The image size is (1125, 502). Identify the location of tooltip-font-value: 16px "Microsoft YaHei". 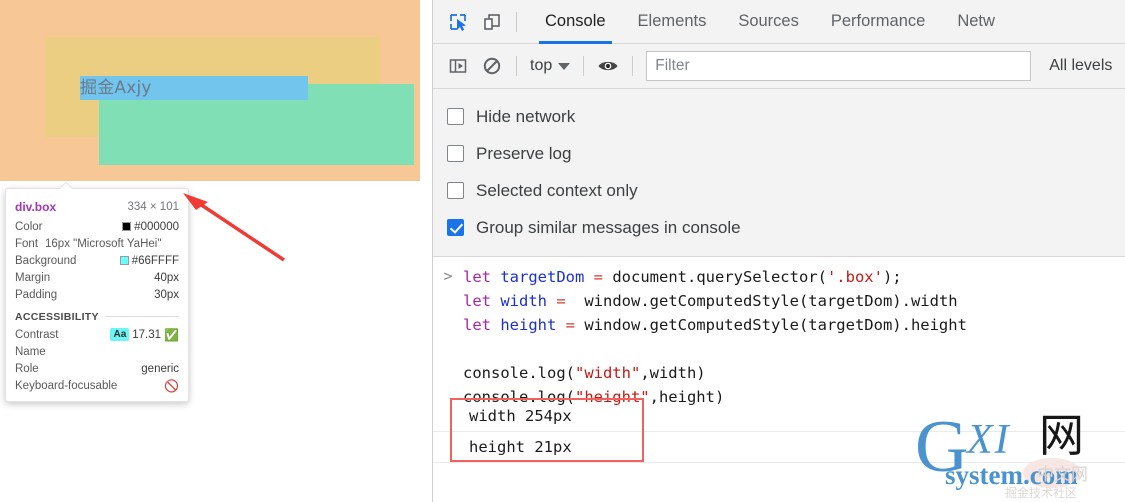
(103, 243).